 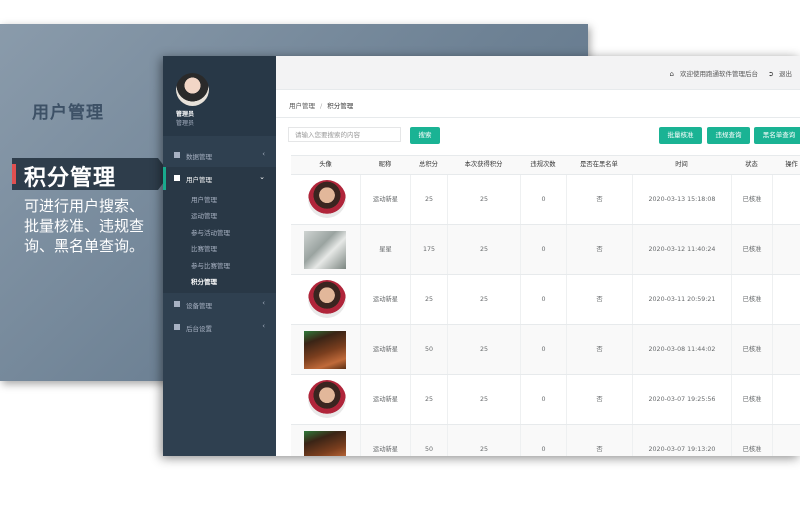 What do you see at coordinates (68, 113) in the screenshot?
I see `background-title: 用户管理` at bounding box center [68, 113].